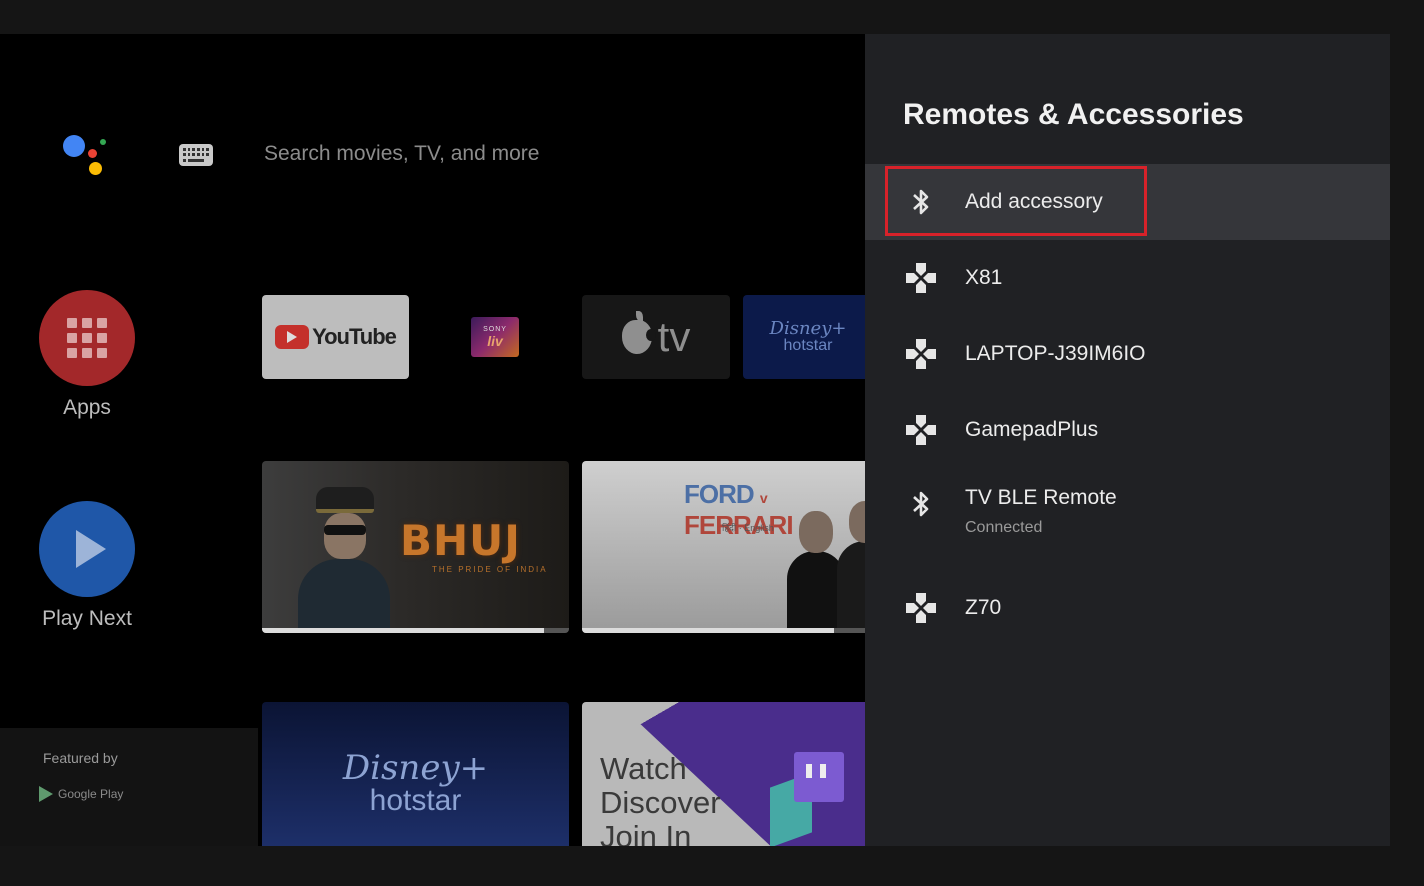 Image resolution: width=1424 pixels, height=886 pixels. I want to click on hotstar-disney-label: Disney+, so click(808, 328).